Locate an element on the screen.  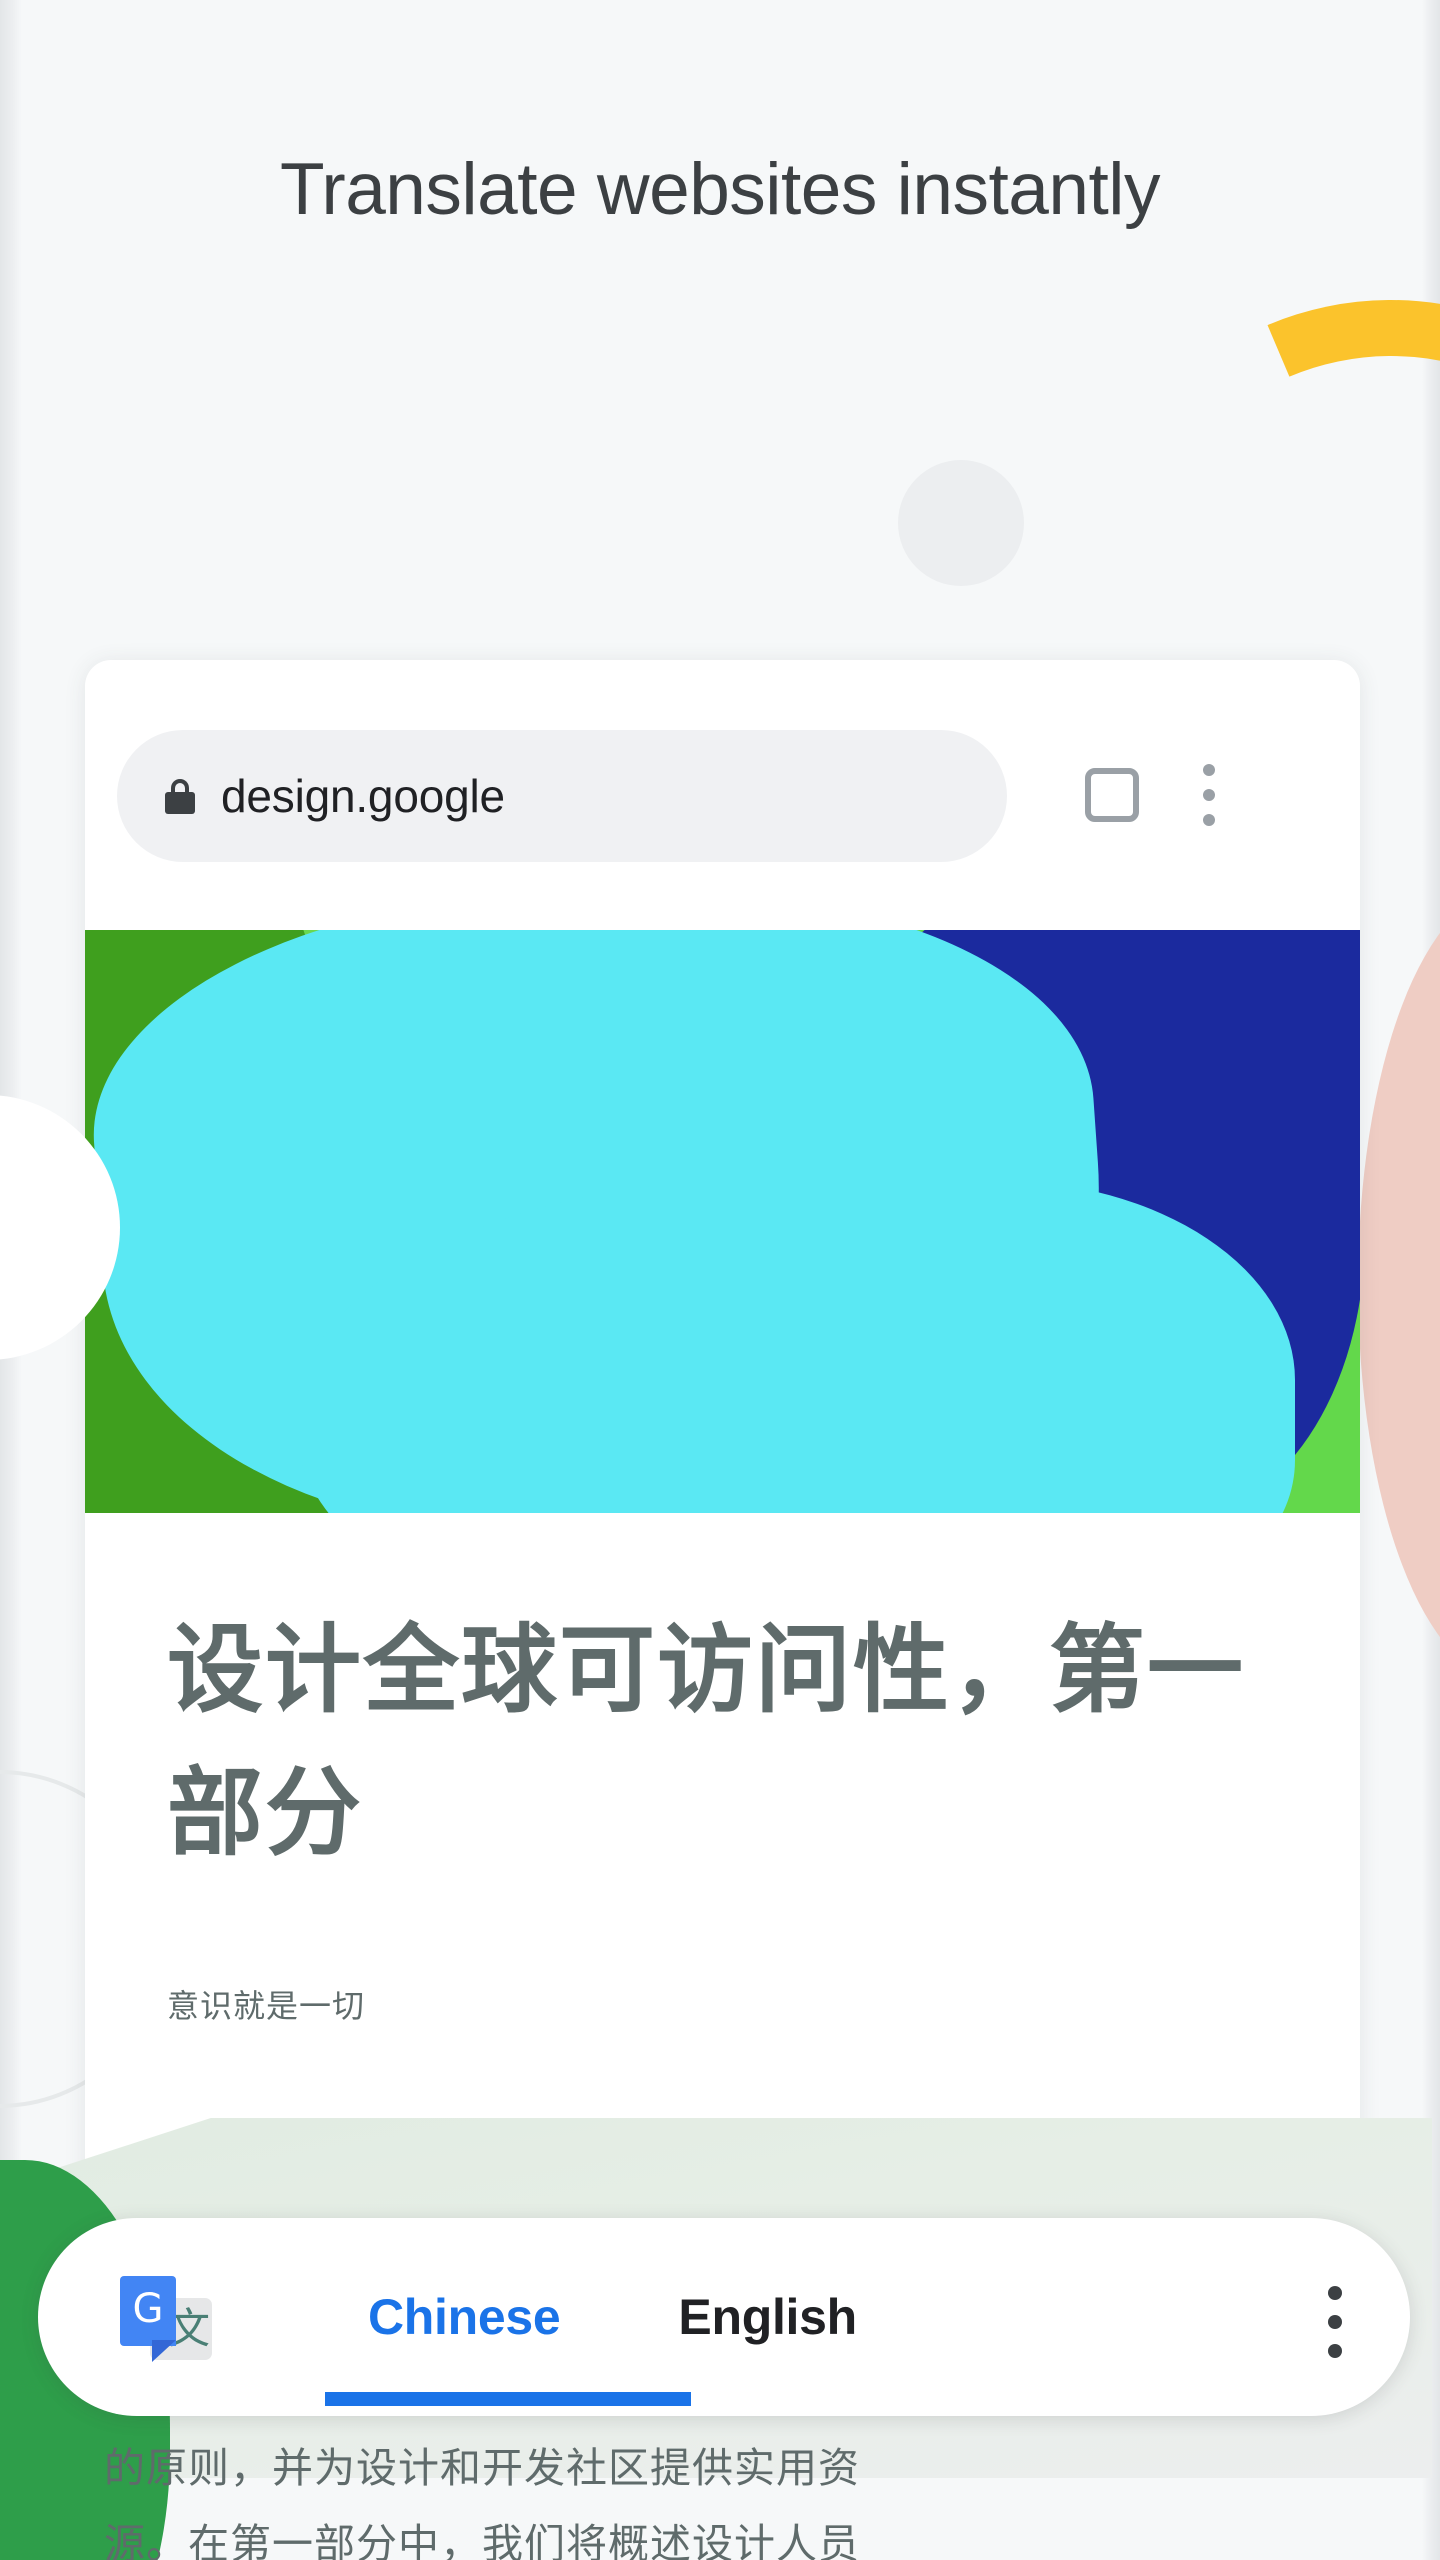
tab-count-square-icon is located at coordinates (1112, 795).